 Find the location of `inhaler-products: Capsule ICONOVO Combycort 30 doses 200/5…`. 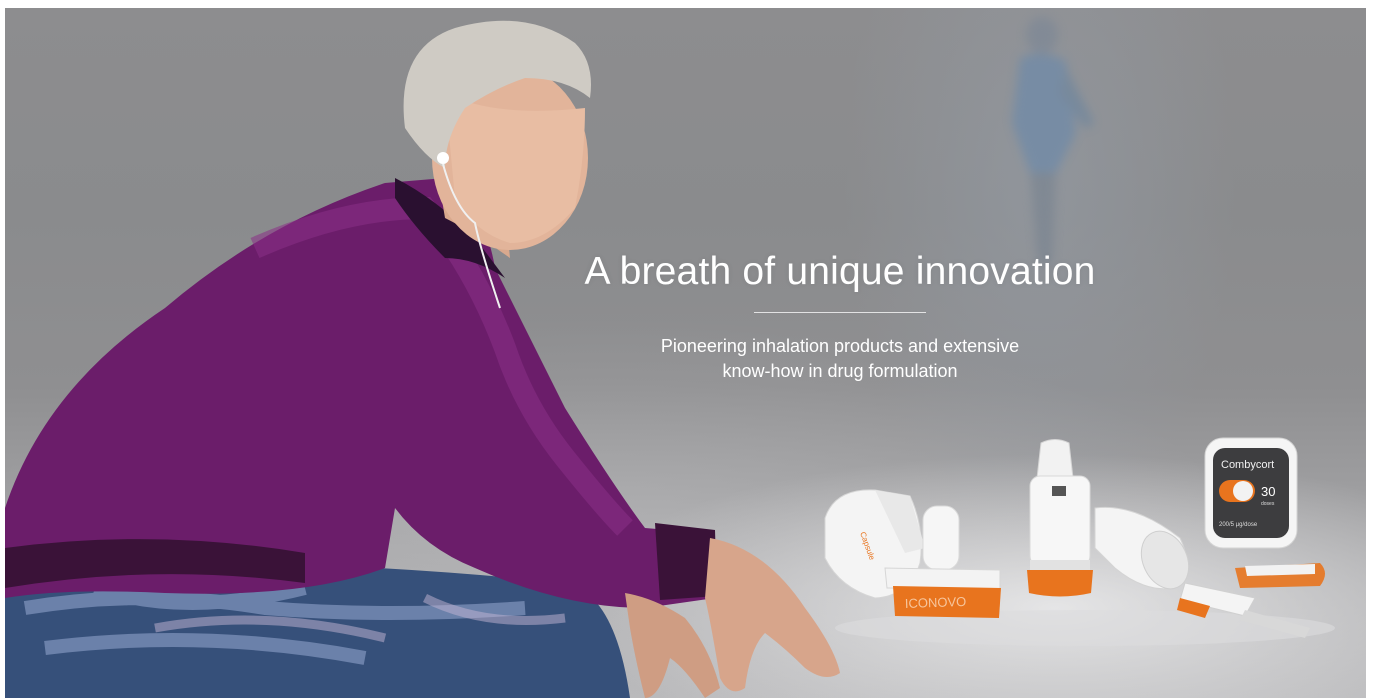

inhaler-products: Capsule ICONOVO Combycort 30 doses 200/5… is located at coordinates (1079, 541).